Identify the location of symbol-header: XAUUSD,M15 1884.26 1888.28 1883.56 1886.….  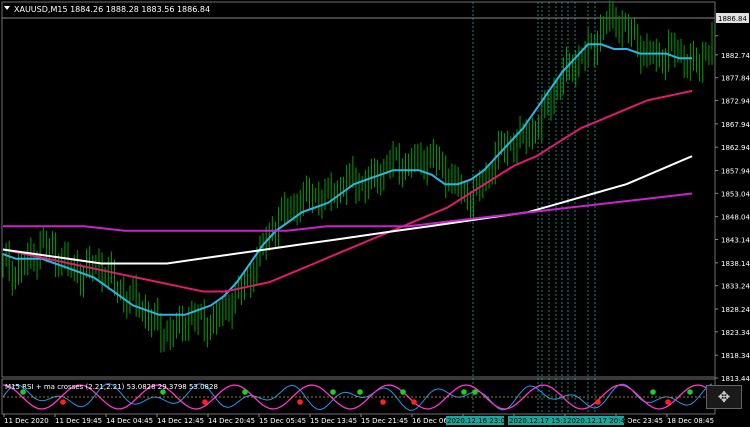
(112, 9).